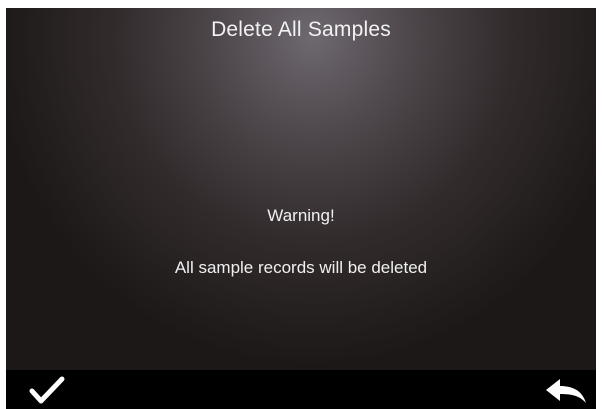  What do you see at coordinates (301, 267) in the screenshot?
I see `warning-message: All sample records will be deleted` at bounding box center [301, 267].